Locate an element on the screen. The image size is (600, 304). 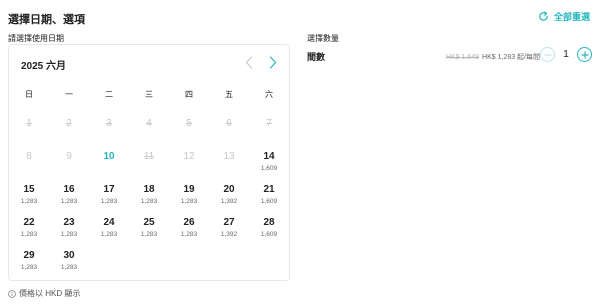
weekday-label: 六 is located at coordinates (269, 94).